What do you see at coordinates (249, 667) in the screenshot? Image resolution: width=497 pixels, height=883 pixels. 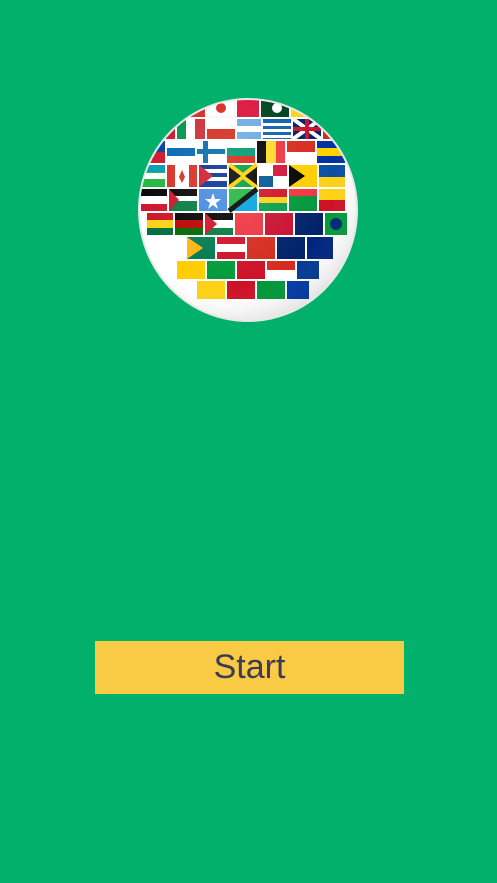 I see `start-button: Start` at bounding box center [249, 667].